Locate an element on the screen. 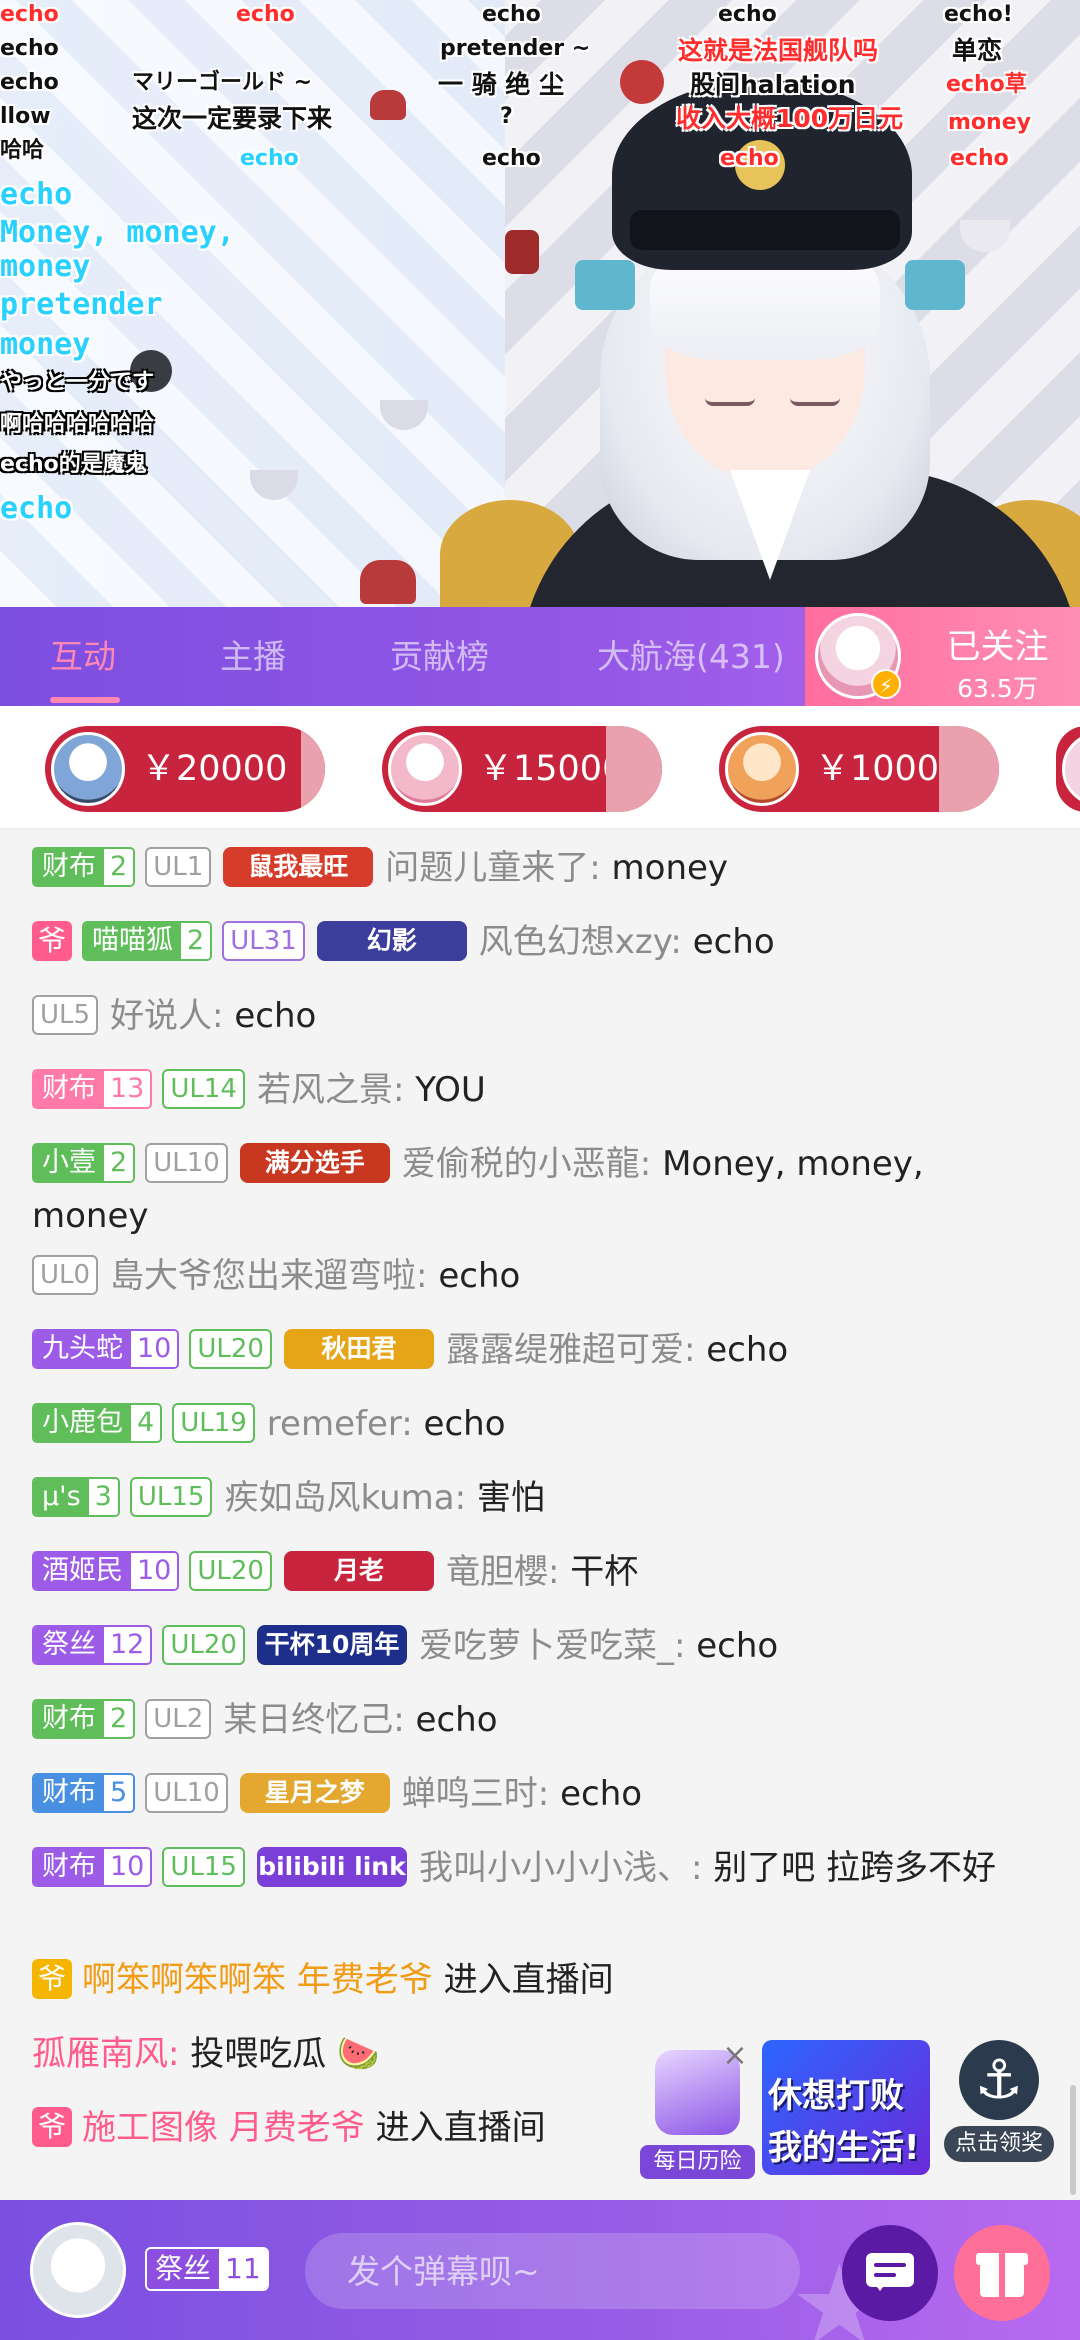 The image size is (1080, 2340). danmaku-comment: llow is located at coordinates (25, 116).